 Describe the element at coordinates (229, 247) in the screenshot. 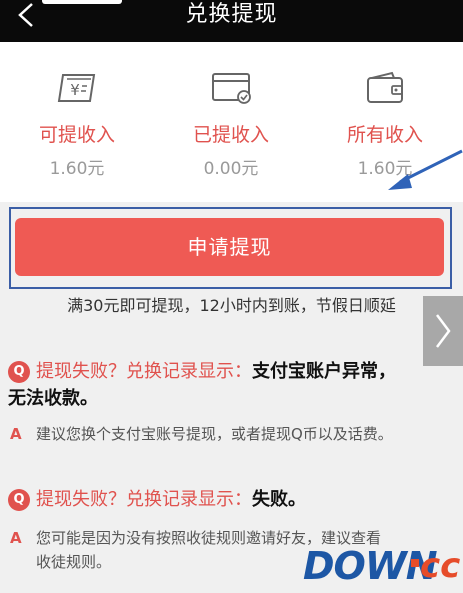

I see `apply-withdraw-button: 申请提现` at that location.